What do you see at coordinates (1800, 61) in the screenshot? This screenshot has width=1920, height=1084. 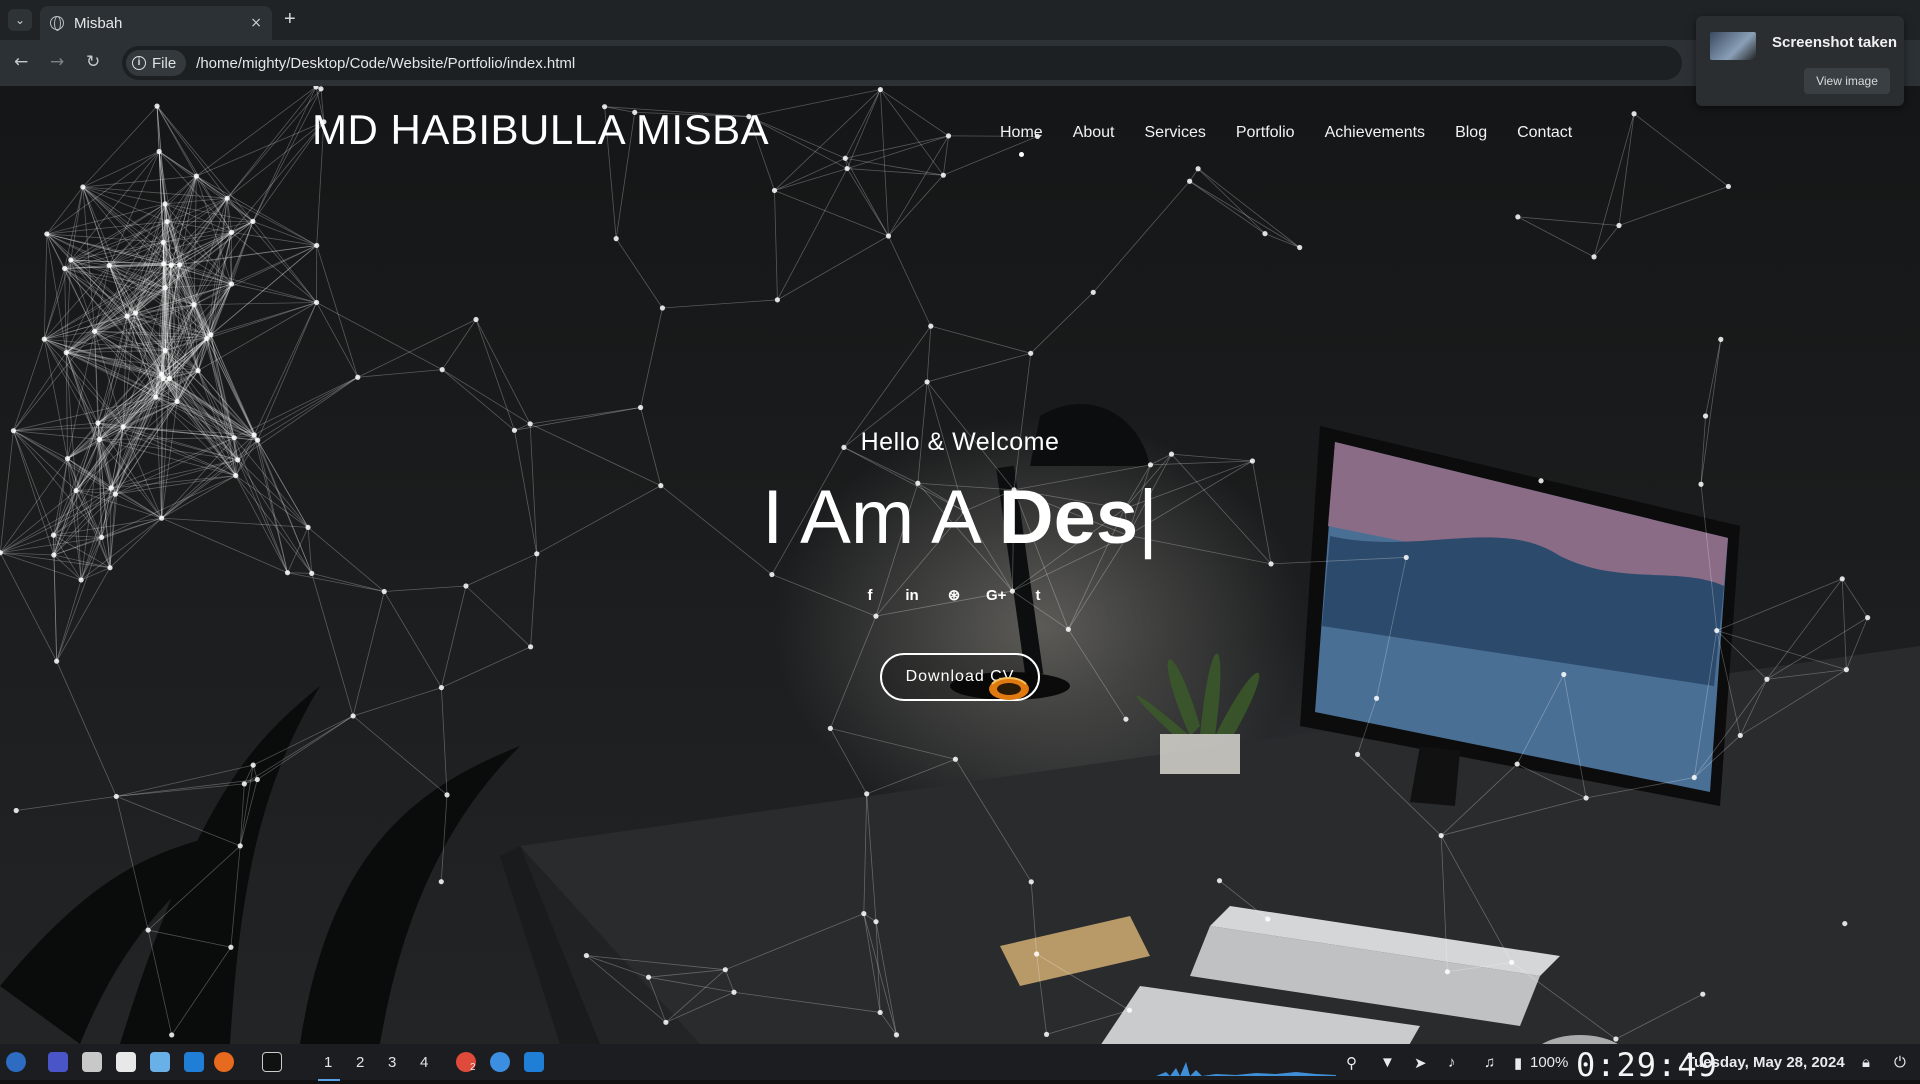 I see `screenshot-notification: Screenshot taken View image` at bounding box center [1800, 61].